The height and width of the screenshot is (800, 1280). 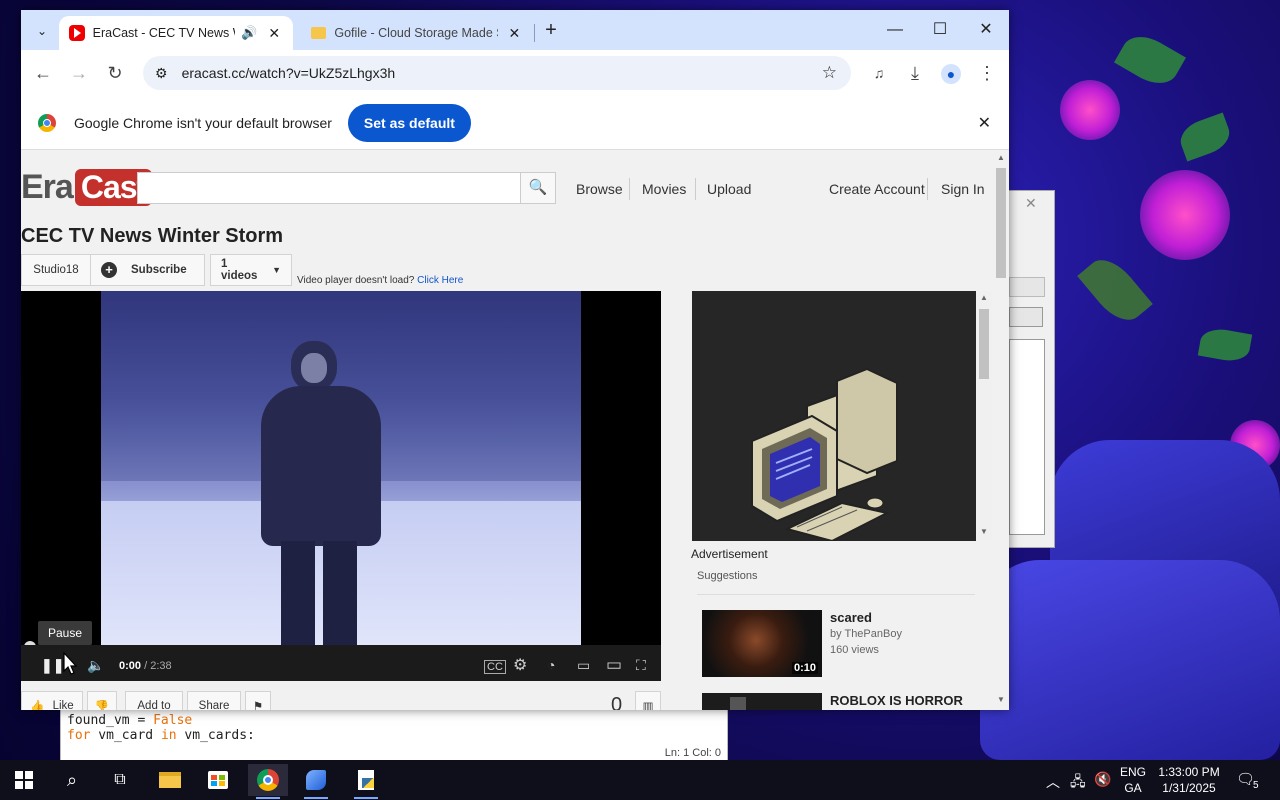 I want to click on new-tab-icon: +, so click(x=551, y=30).